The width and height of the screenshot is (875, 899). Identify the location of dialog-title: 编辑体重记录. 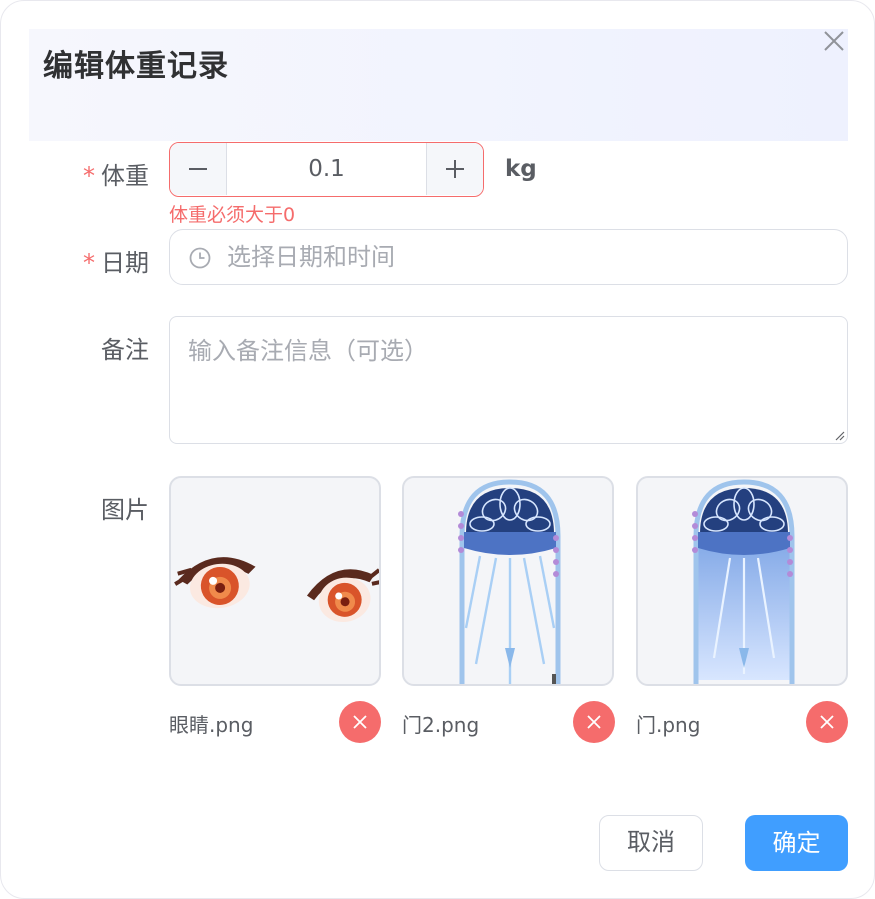
(136, 66).